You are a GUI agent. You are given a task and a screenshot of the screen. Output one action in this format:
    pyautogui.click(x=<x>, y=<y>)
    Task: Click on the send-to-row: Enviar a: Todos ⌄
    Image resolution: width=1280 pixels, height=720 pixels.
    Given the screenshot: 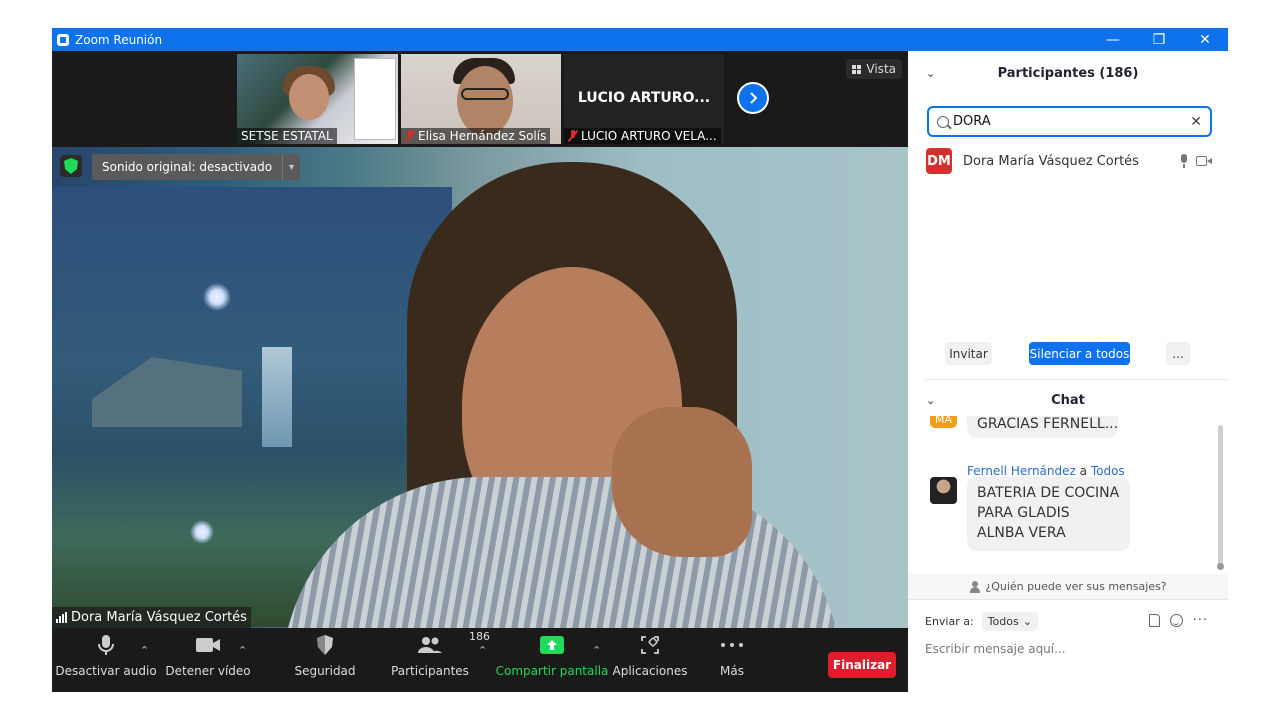 What is the action you would take?
    pyautogui.click(x=981, y=621)
    